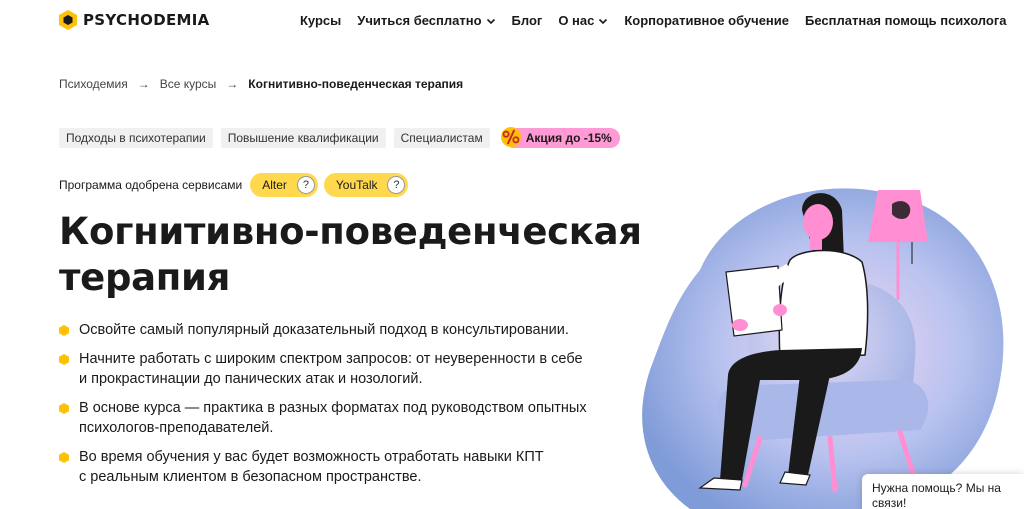  What do you see at coordinates (188, 84) in the screenshot?
I see `breadcrumb-link-all-courses: Все курсы` at bounding box center [188, 84].